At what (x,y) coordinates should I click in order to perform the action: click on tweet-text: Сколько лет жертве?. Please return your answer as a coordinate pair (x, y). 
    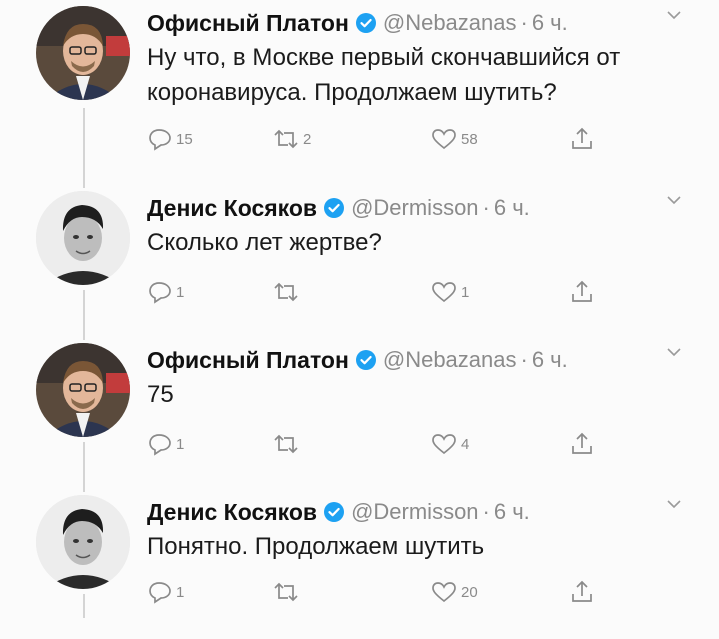
    Looking at the image, I should click on (264, 242).